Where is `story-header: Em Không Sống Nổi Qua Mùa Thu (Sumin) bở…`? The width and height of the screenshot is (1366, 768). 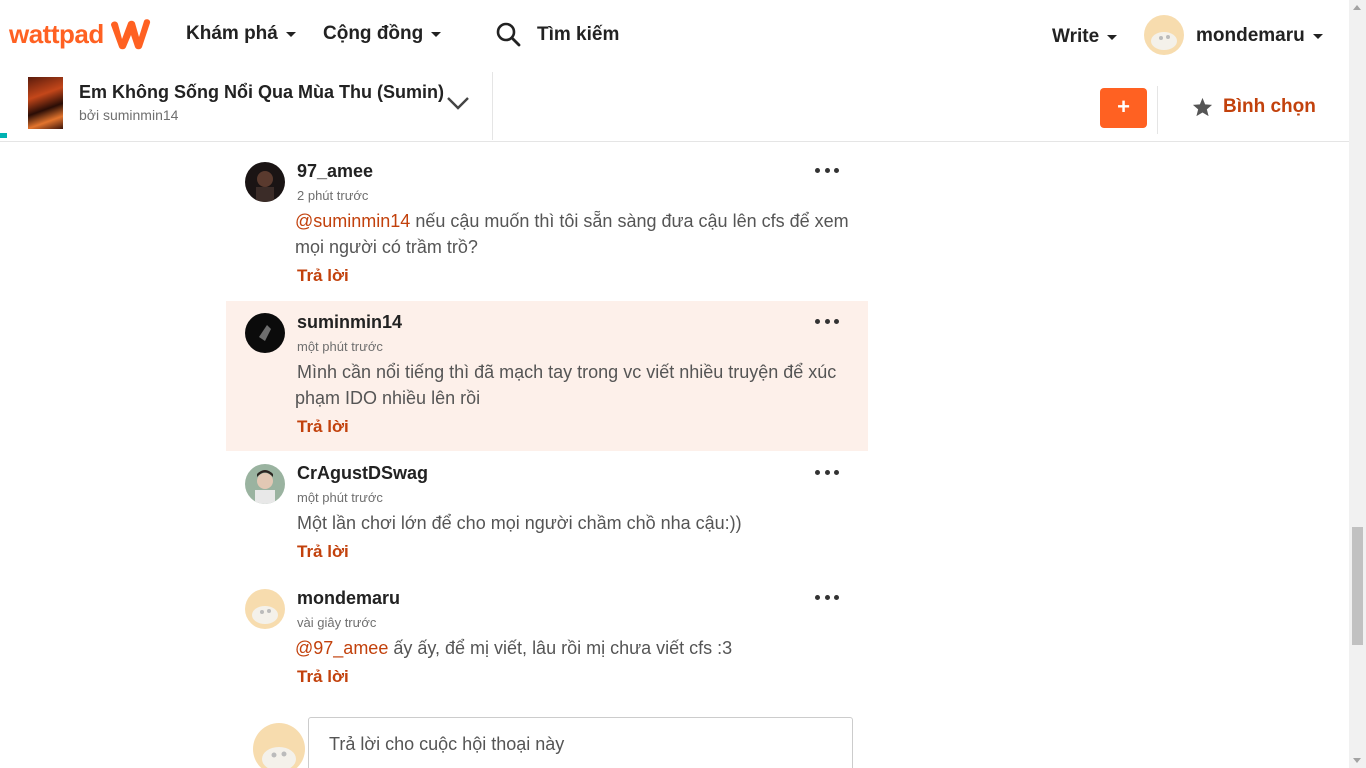 story-header: Em Không Sống Nổi Qua Mùa Thu (Sumin) bở… is located at coordinates (674, 107).